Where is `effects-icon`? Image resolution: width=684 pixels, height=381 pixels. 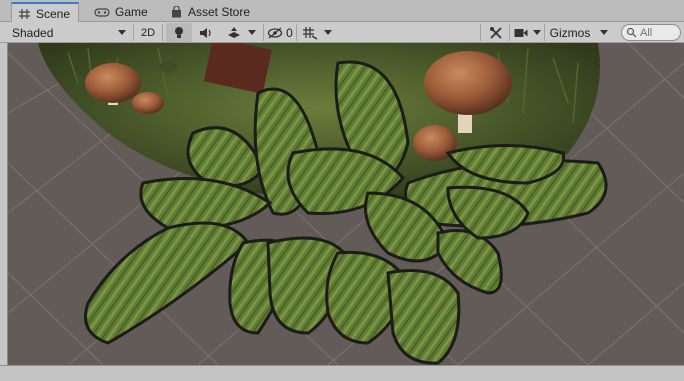 effects-icon is located at coordinates (234, 32).